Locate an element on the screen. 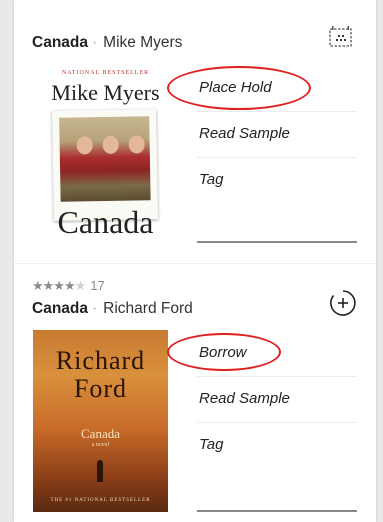 The image size is (383, 522). place-hold-highlight is located at coordinates (239, 88).